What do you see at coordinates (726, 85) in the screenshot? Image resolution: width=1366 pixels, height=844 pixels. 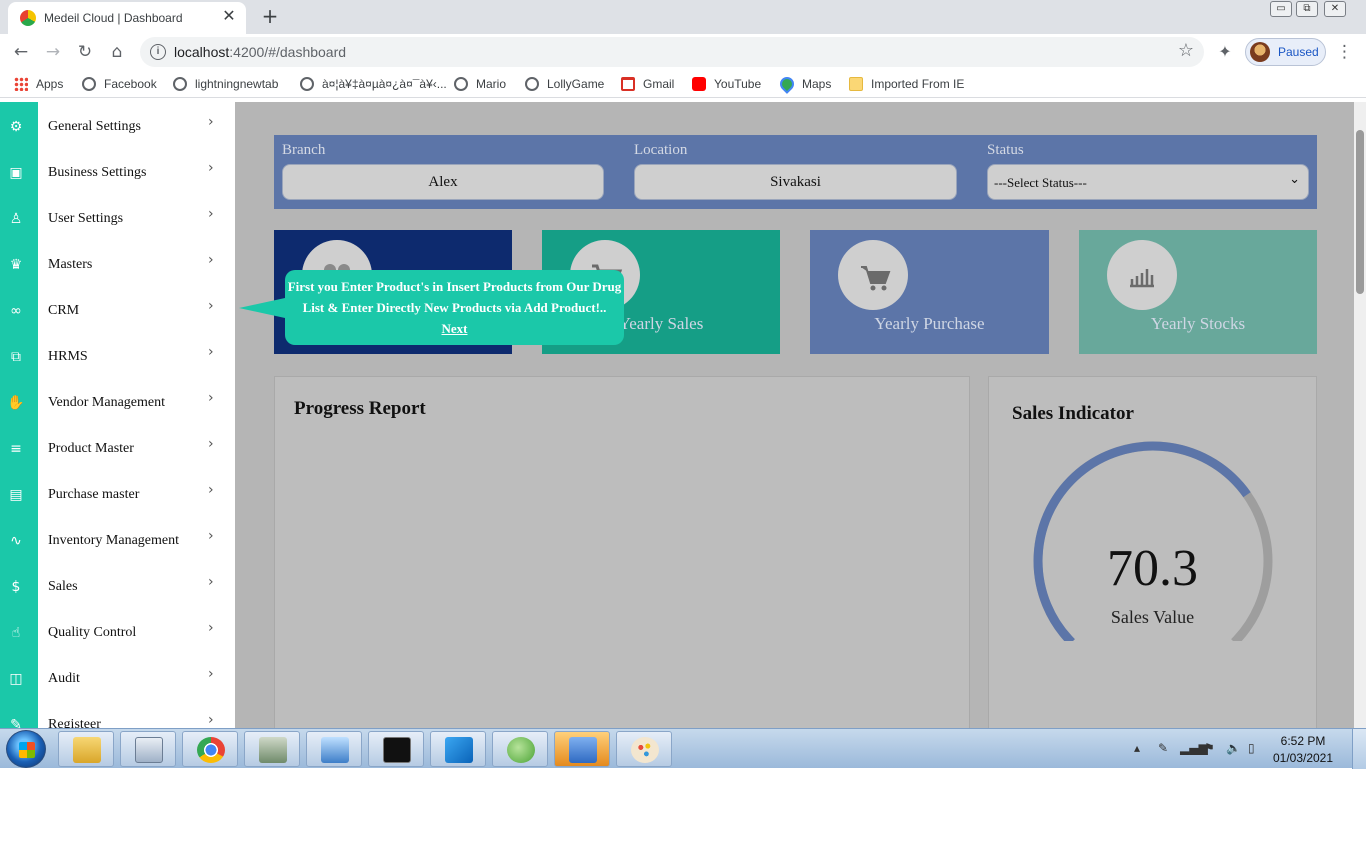 I see `bookmark-youtube: YouTube` at bounding box center [726, 85].